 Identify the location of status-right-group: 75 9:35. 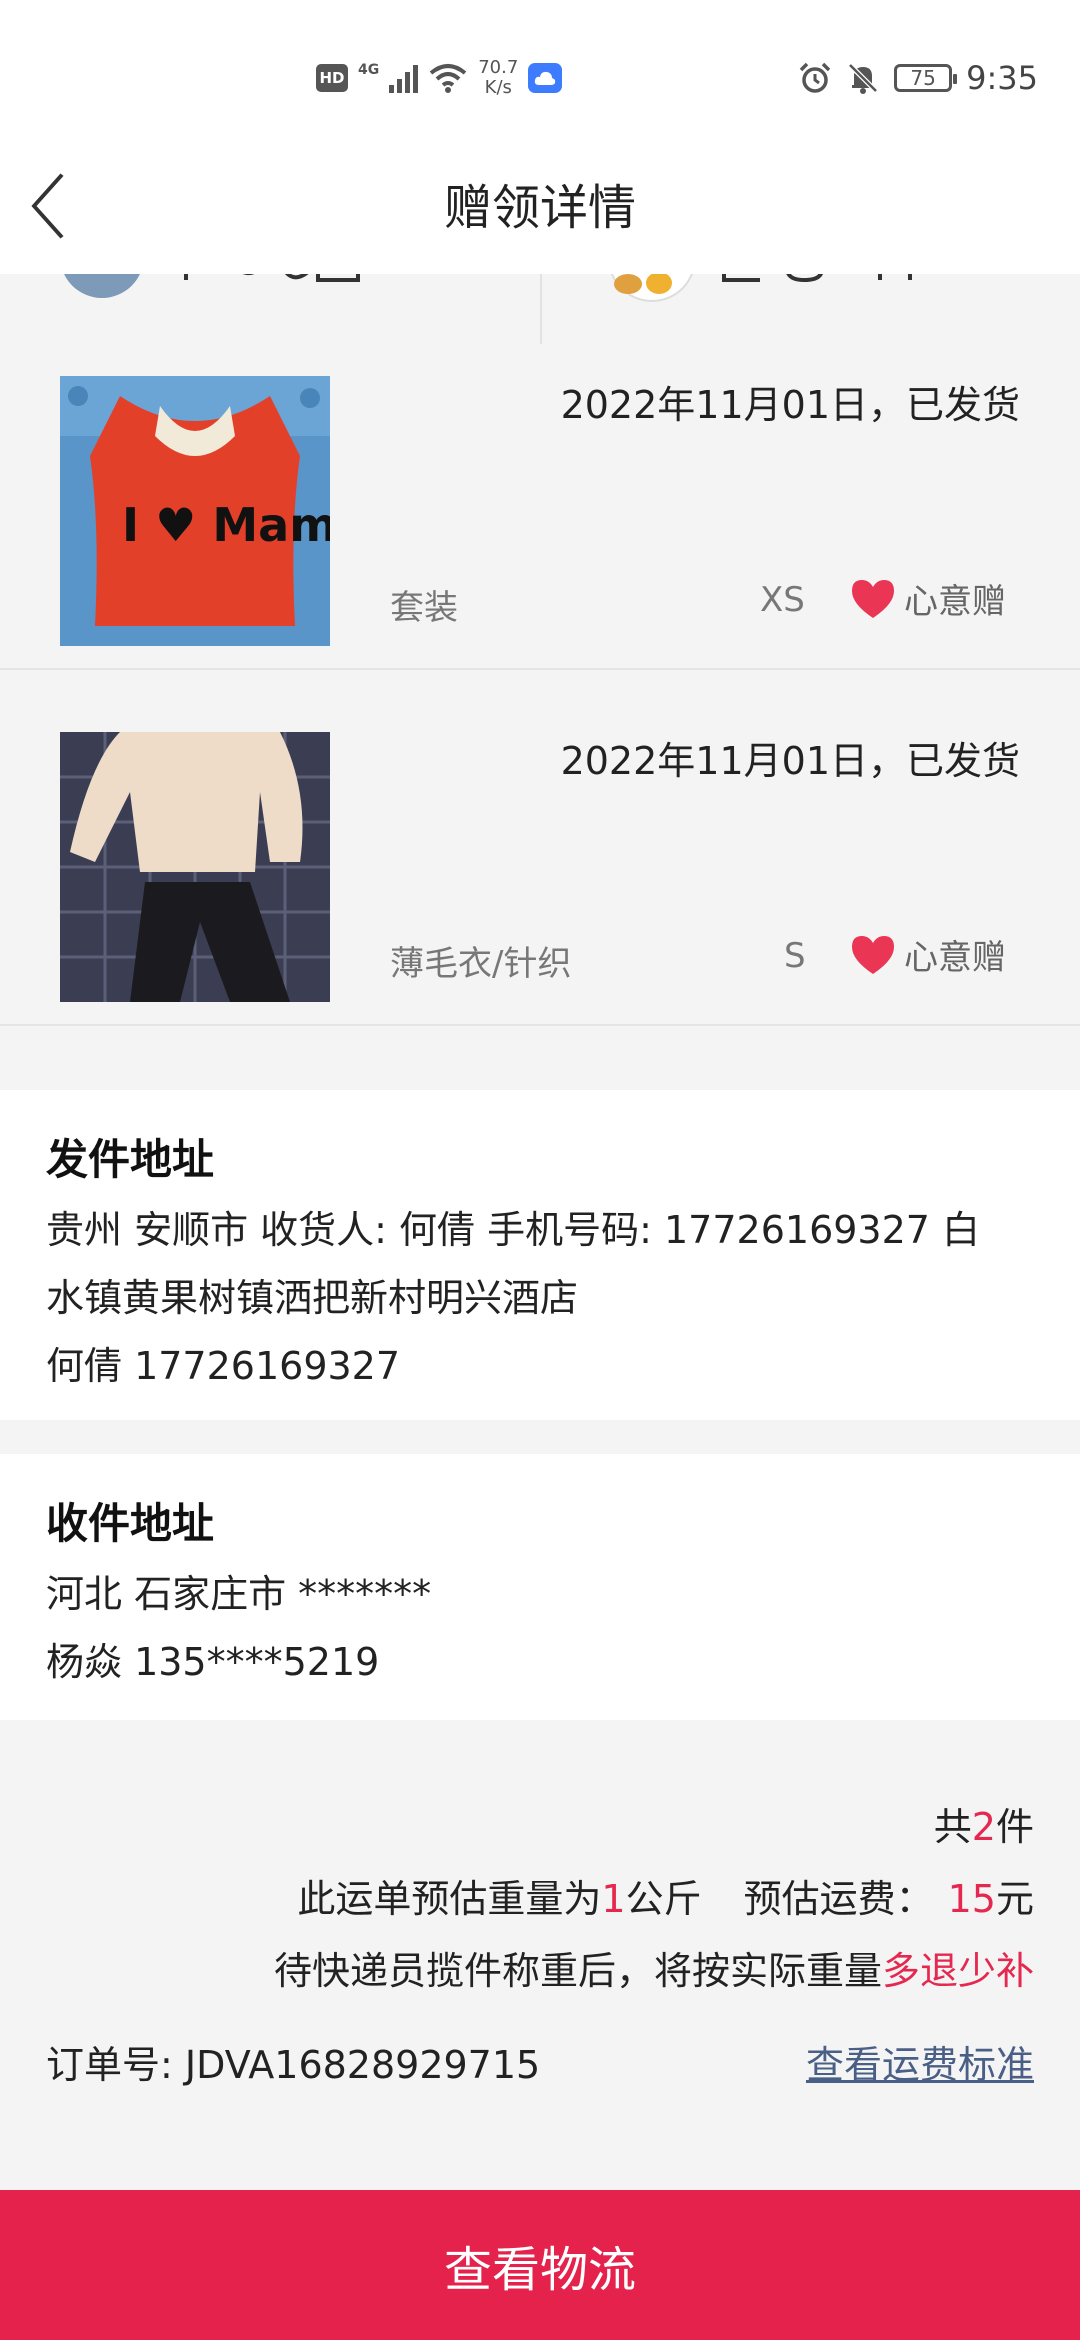
(918, 78).